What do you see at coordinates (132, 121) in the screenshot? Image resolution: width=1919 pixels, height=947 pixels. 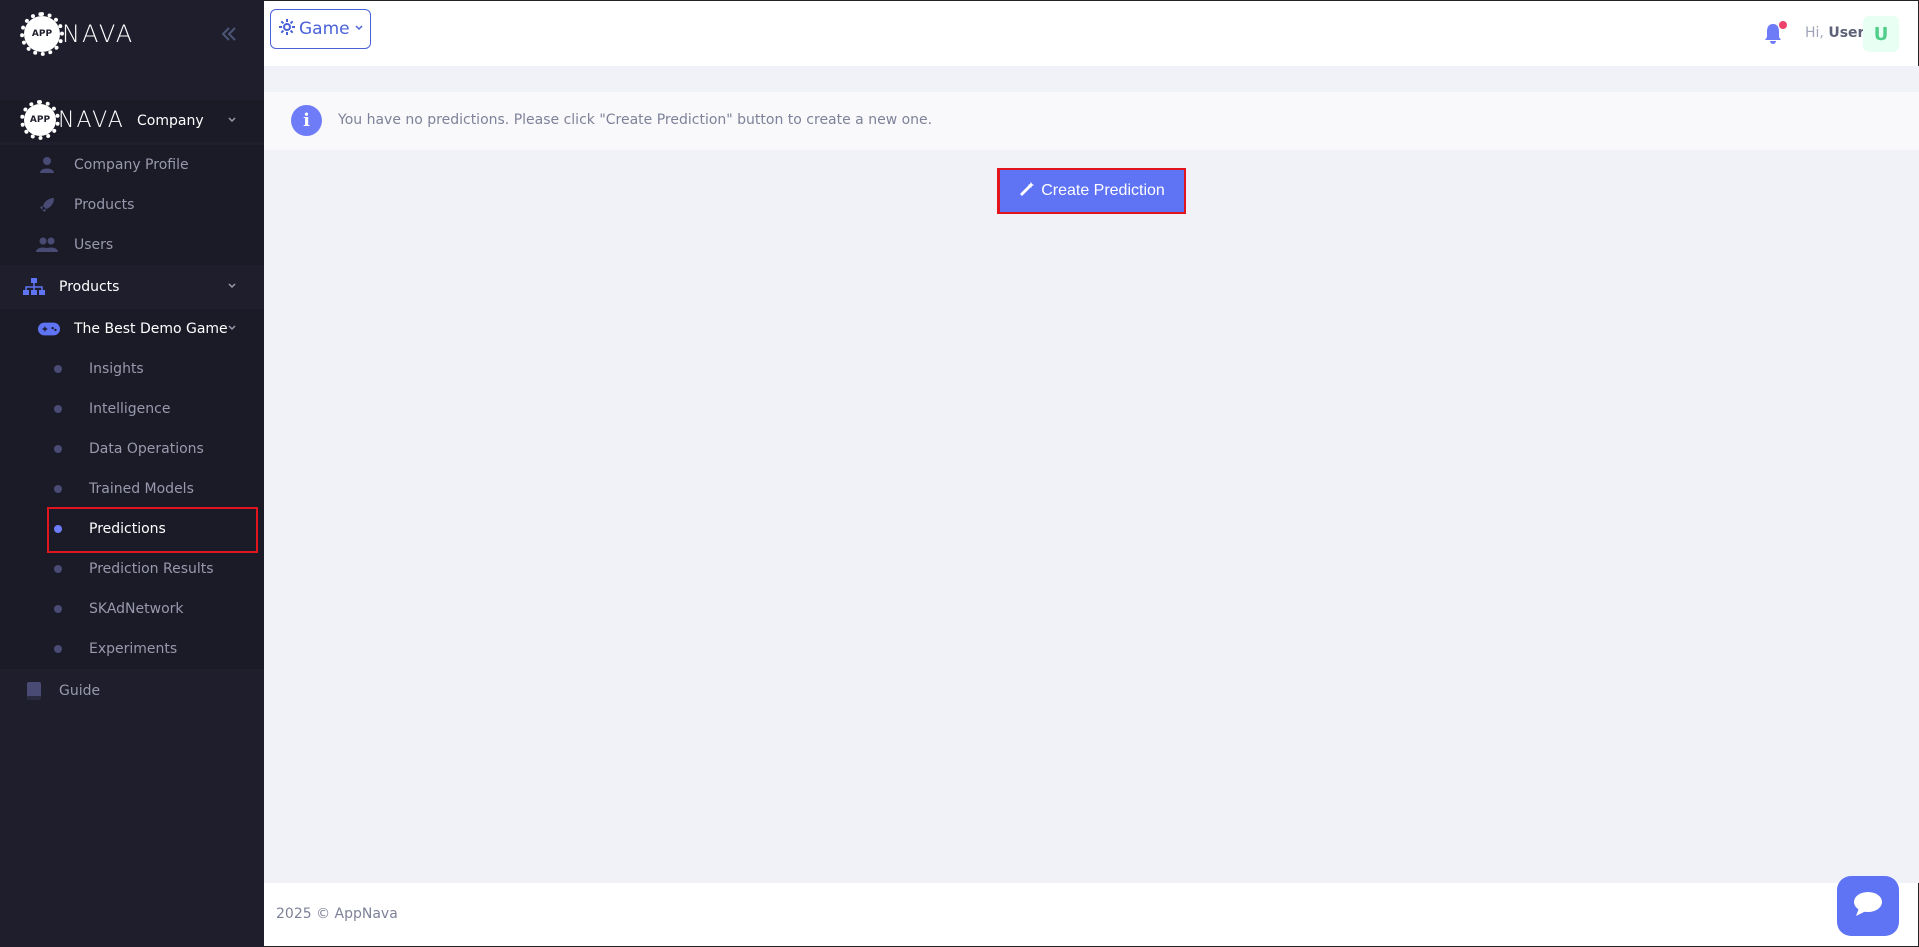 I see `sidebar-item-company: APP NAVA Company` at bounding box center [132, 121].